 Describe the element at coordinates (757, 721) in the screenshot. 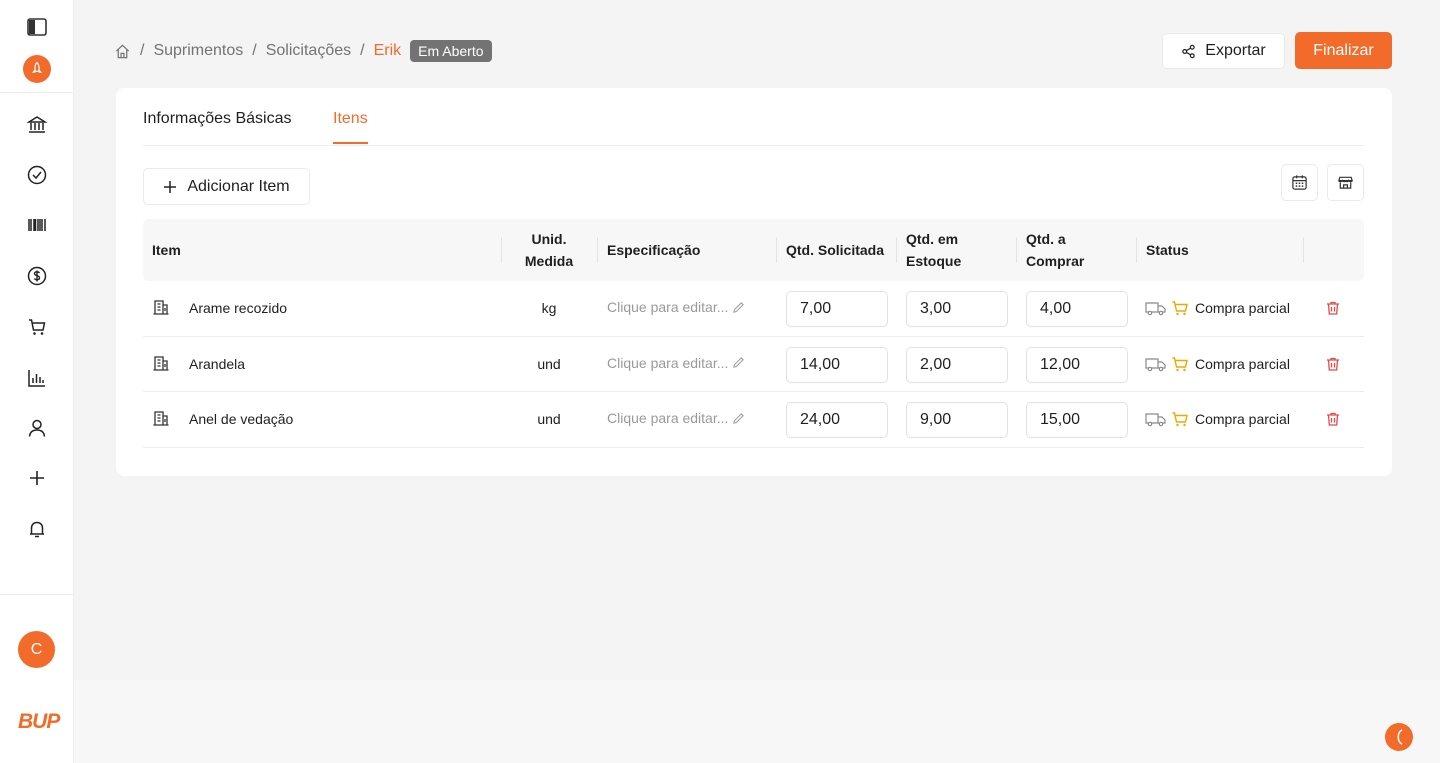

I see `footer-area` at that location.